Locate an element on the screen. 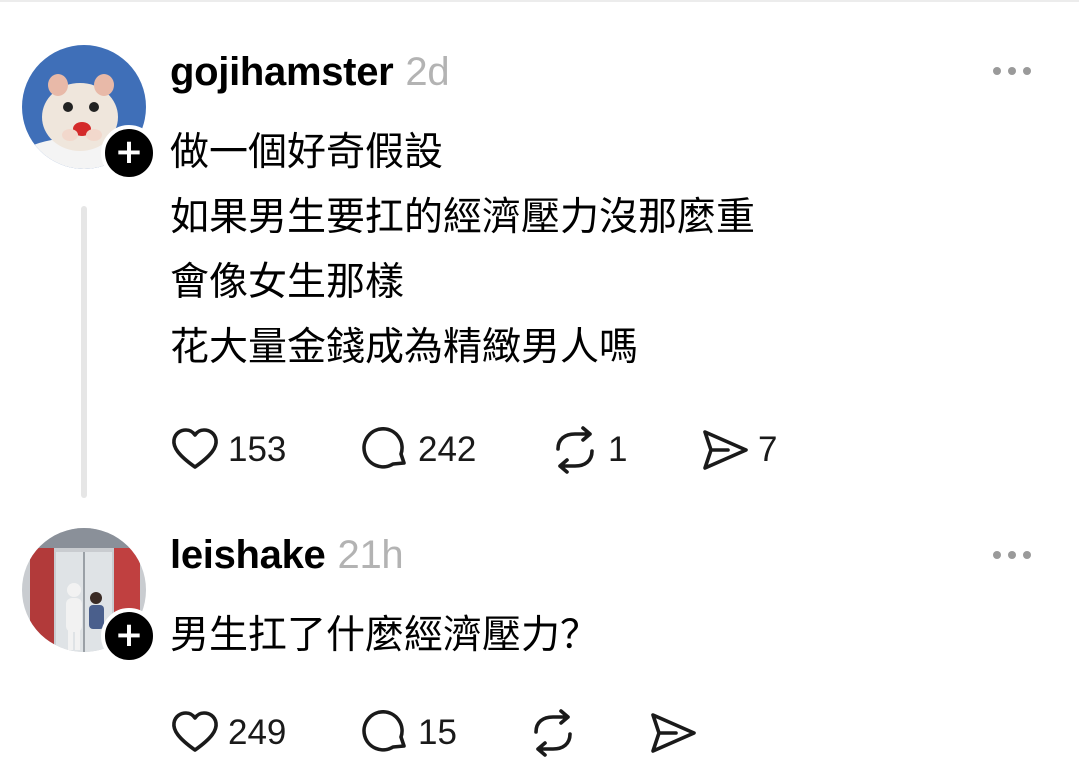 The width and height of the screenshot is (1079, 781). post-text-line: 會像女生那樣 is located at coordinates (287, 282).